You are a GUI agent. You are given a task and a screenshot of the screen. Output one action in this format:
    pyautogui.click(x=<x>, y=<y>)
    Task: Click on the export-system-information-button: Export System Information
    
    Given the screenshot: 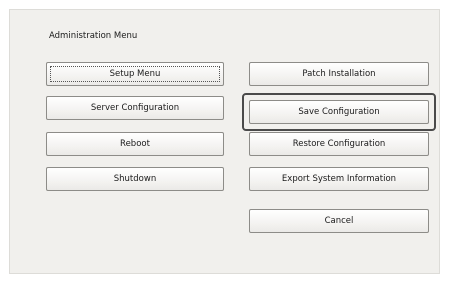 What is the action you would take?
    pyautogui.click(x=339, y=179)
    